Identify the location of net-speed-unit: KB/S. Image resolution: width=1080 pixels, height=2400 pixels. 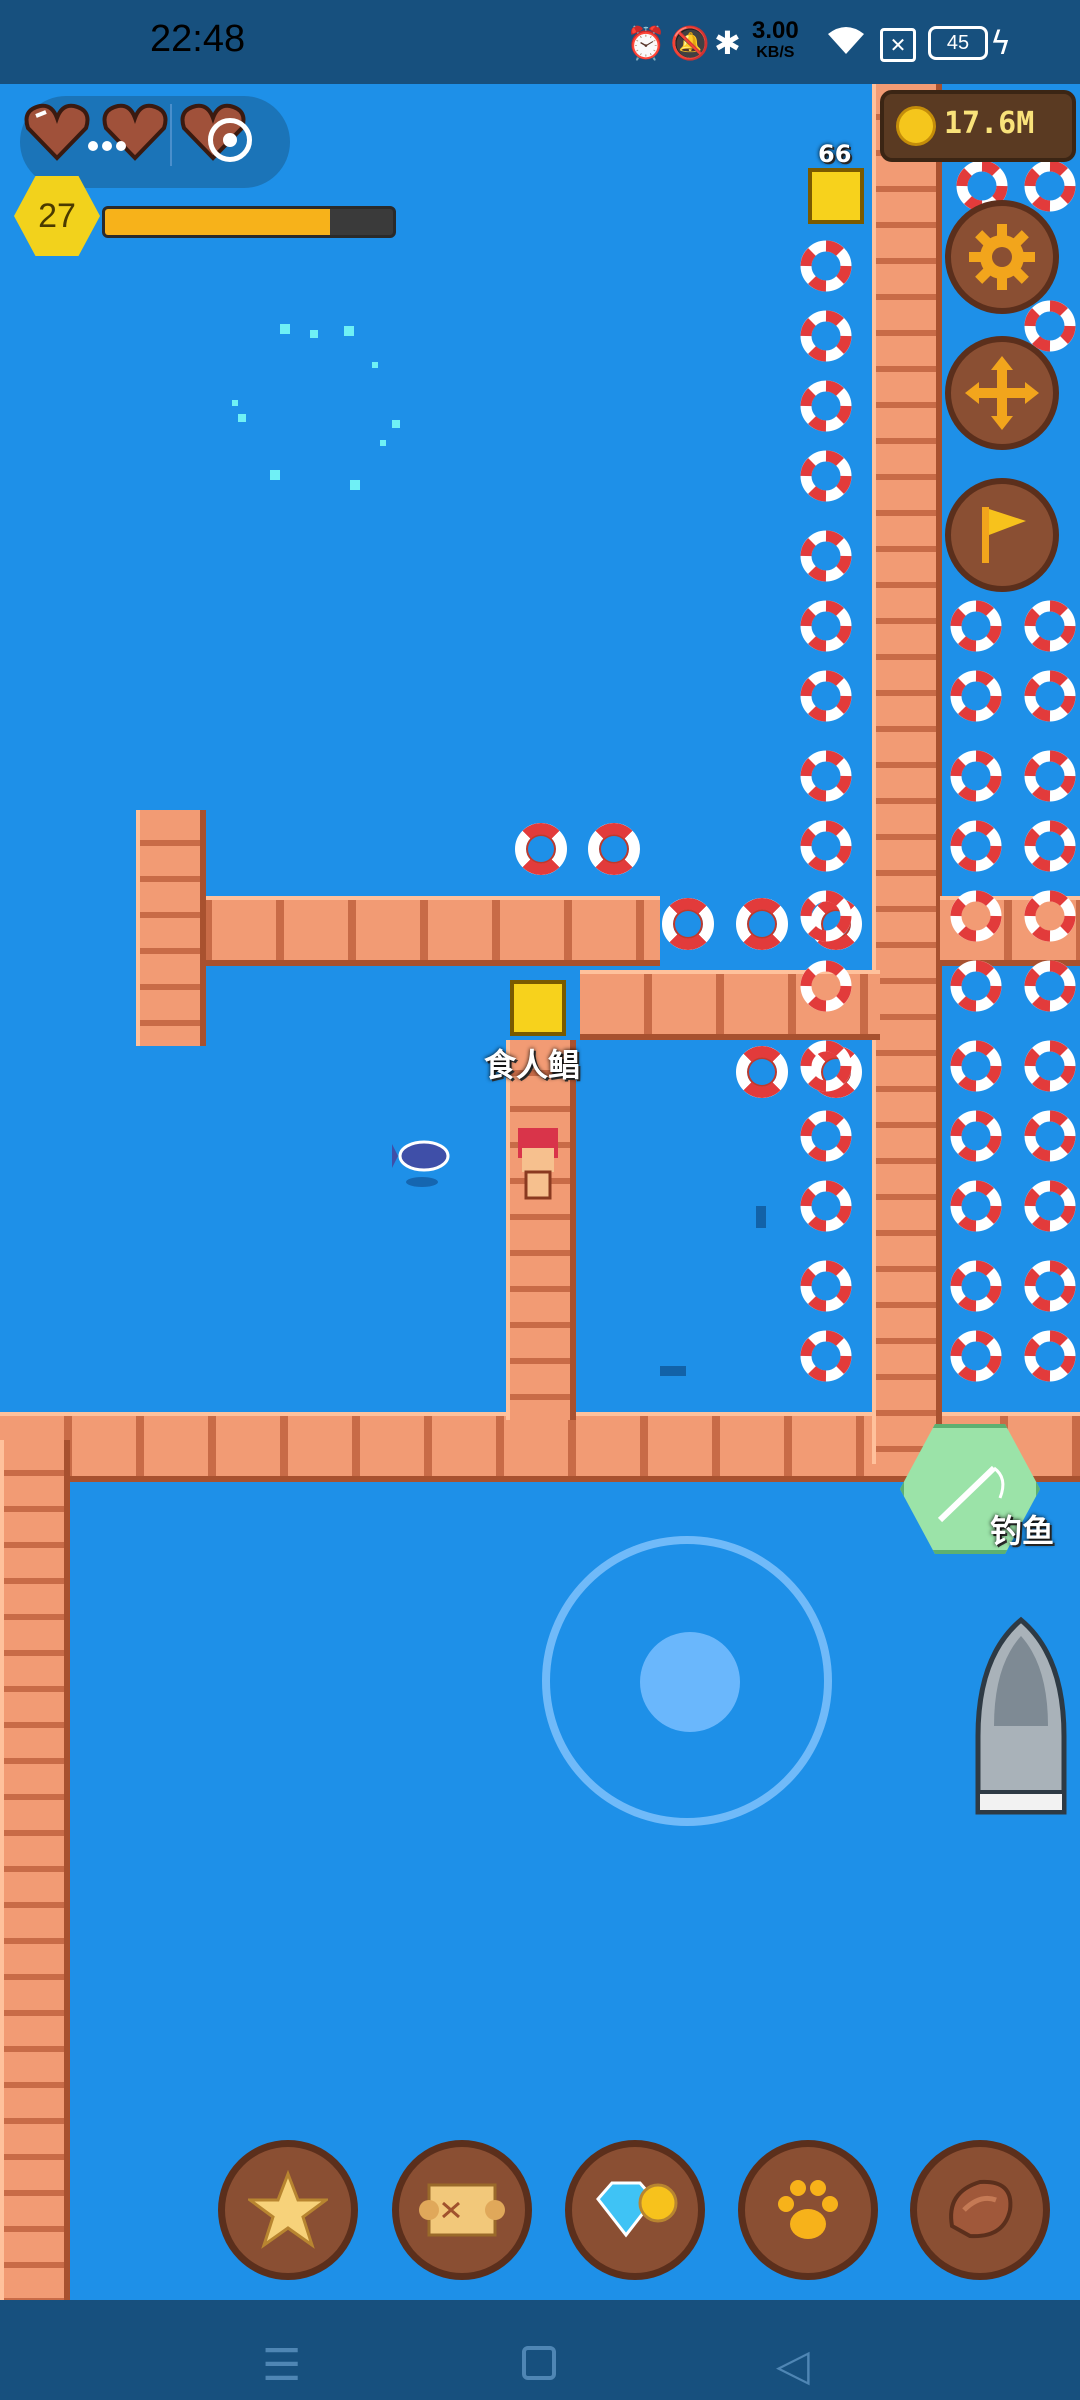
(775, 52).